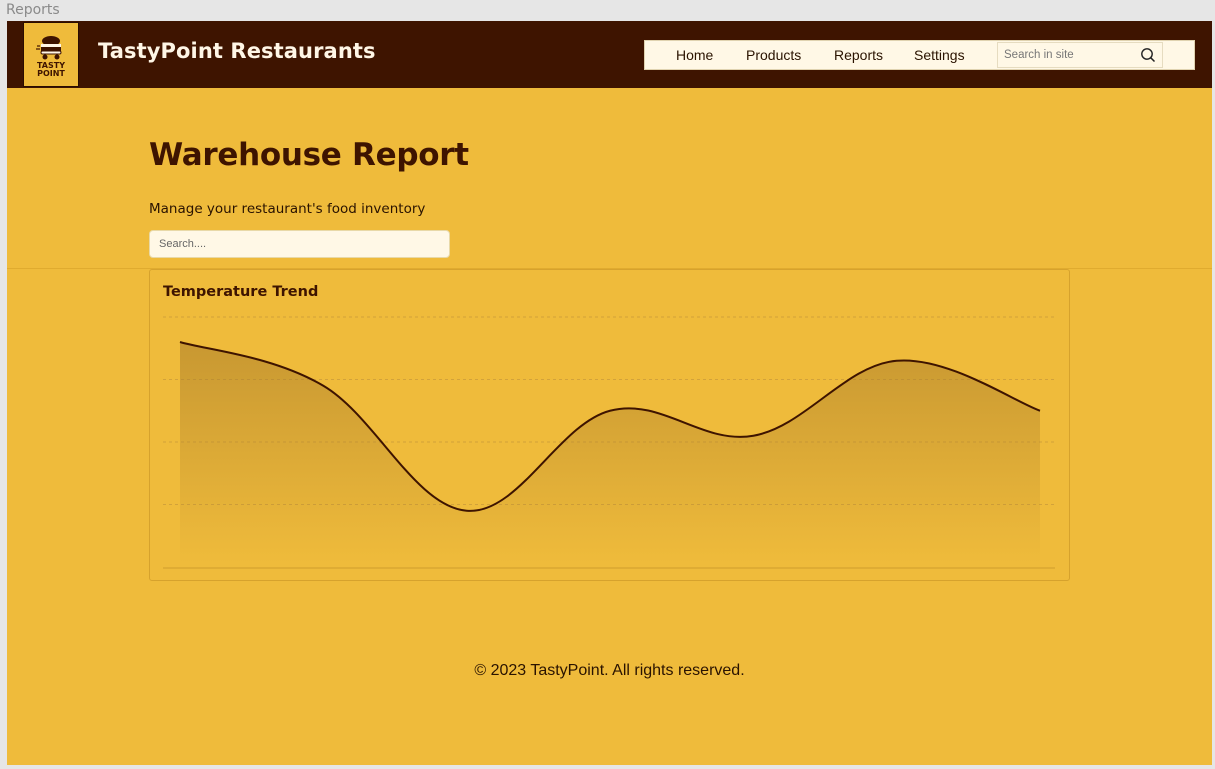  I want to click on inventory-search, so click(299, 244).